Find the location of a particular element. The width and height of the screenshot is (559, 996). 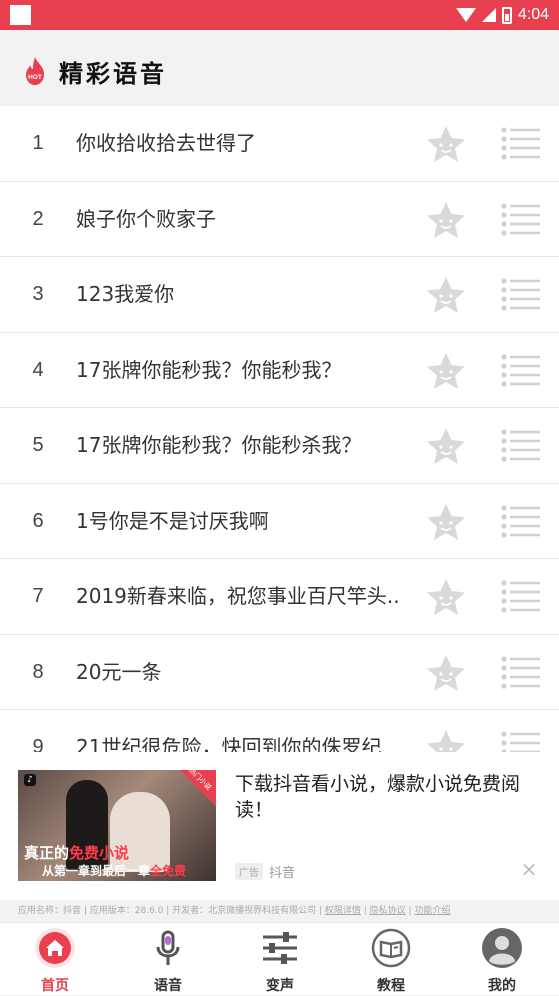

ad-image: ♪ 热门小说 真正的免费小说 从第一章到最后一章全免费 is located at coordinates (117, 825).